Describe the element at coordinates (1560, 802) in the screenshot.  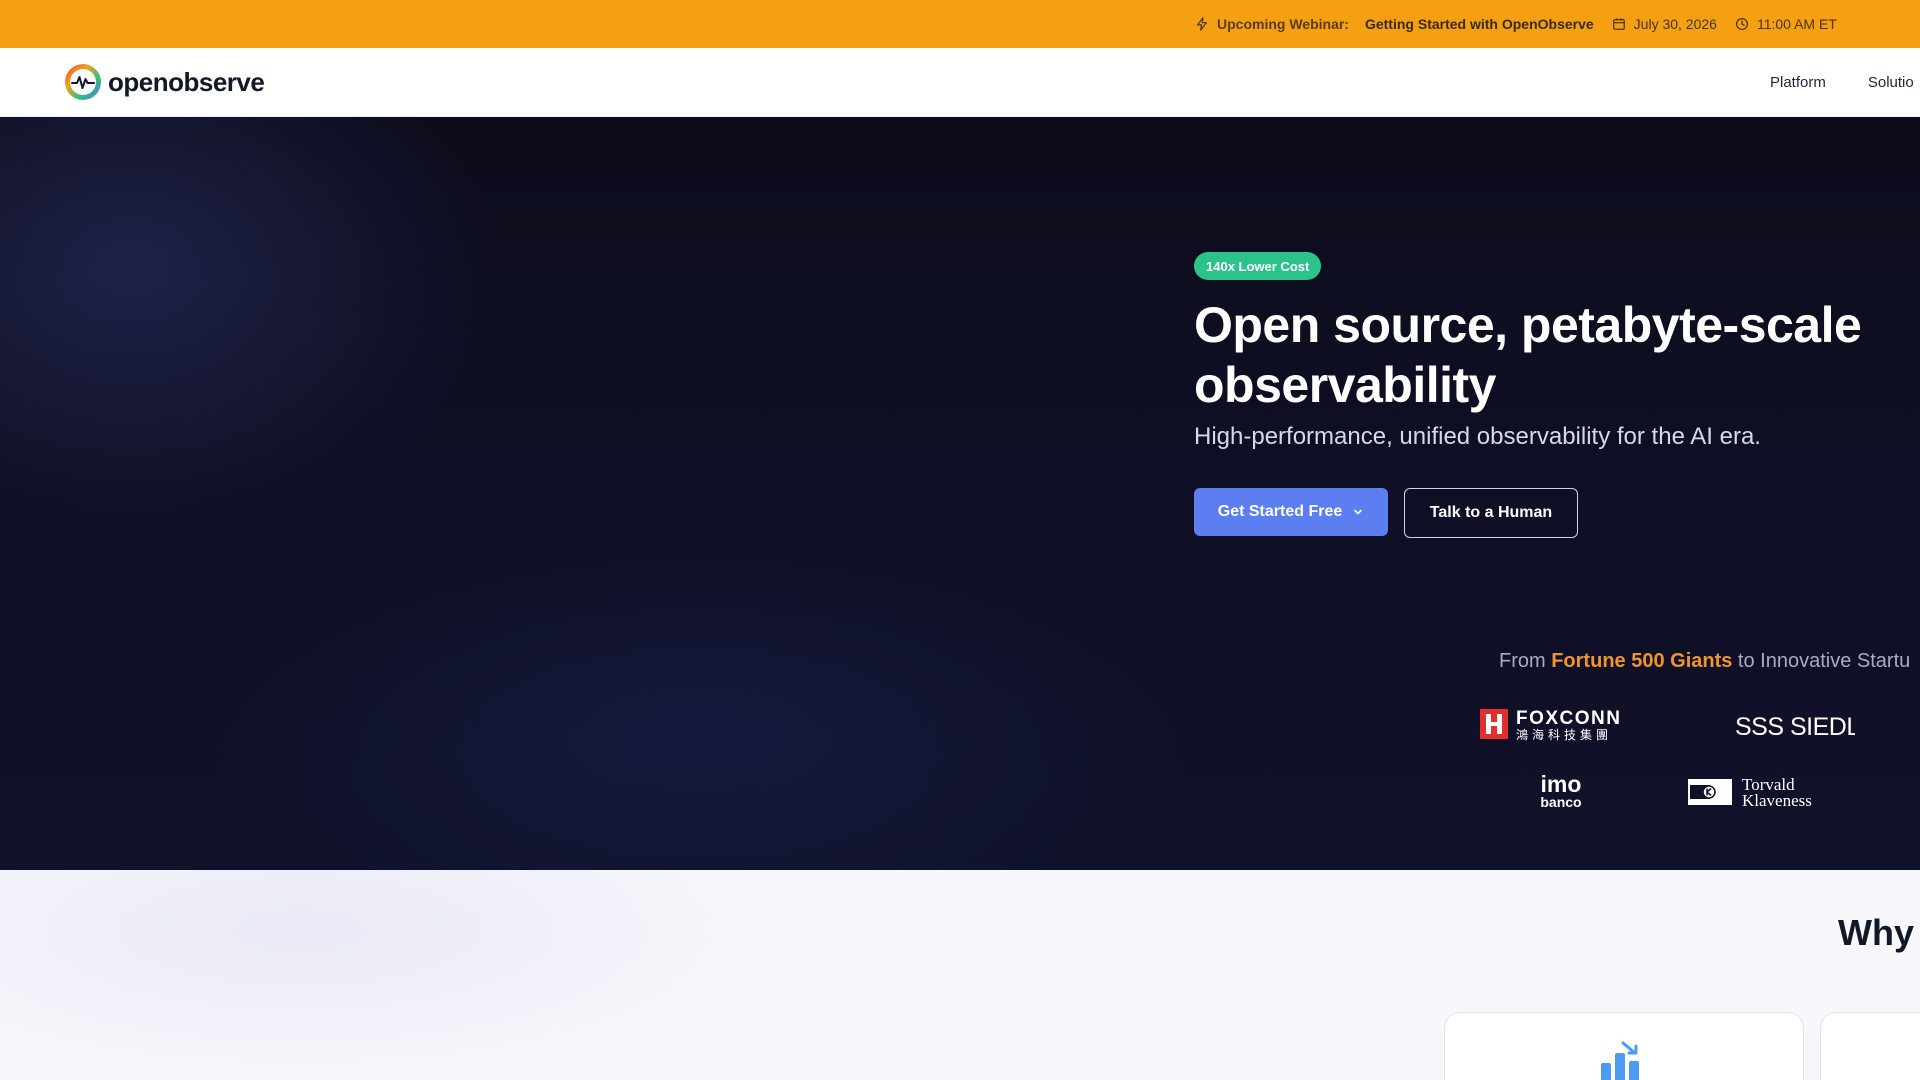
I see `banco-text: banco` at that location.